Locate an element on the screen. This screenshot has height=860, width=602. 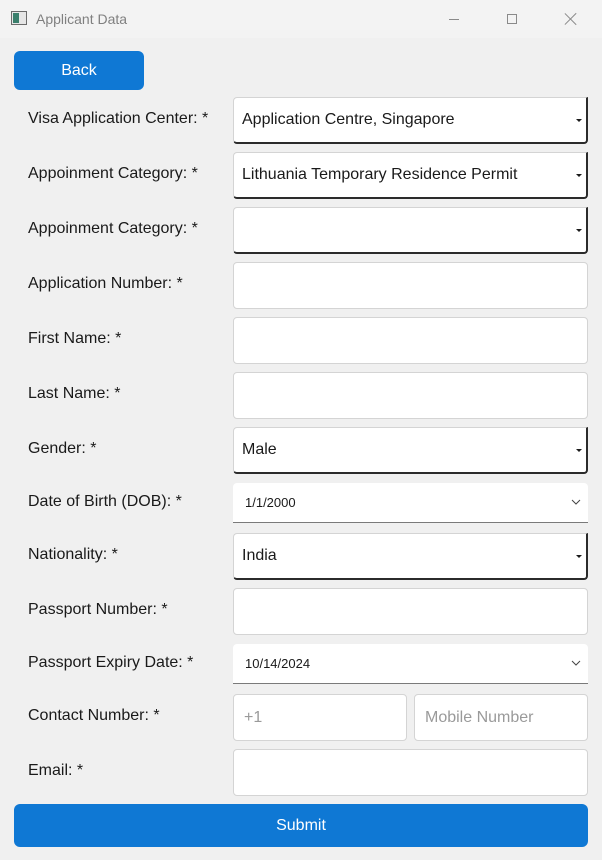
email-label: Email: * is located at coordinates (56, 770).